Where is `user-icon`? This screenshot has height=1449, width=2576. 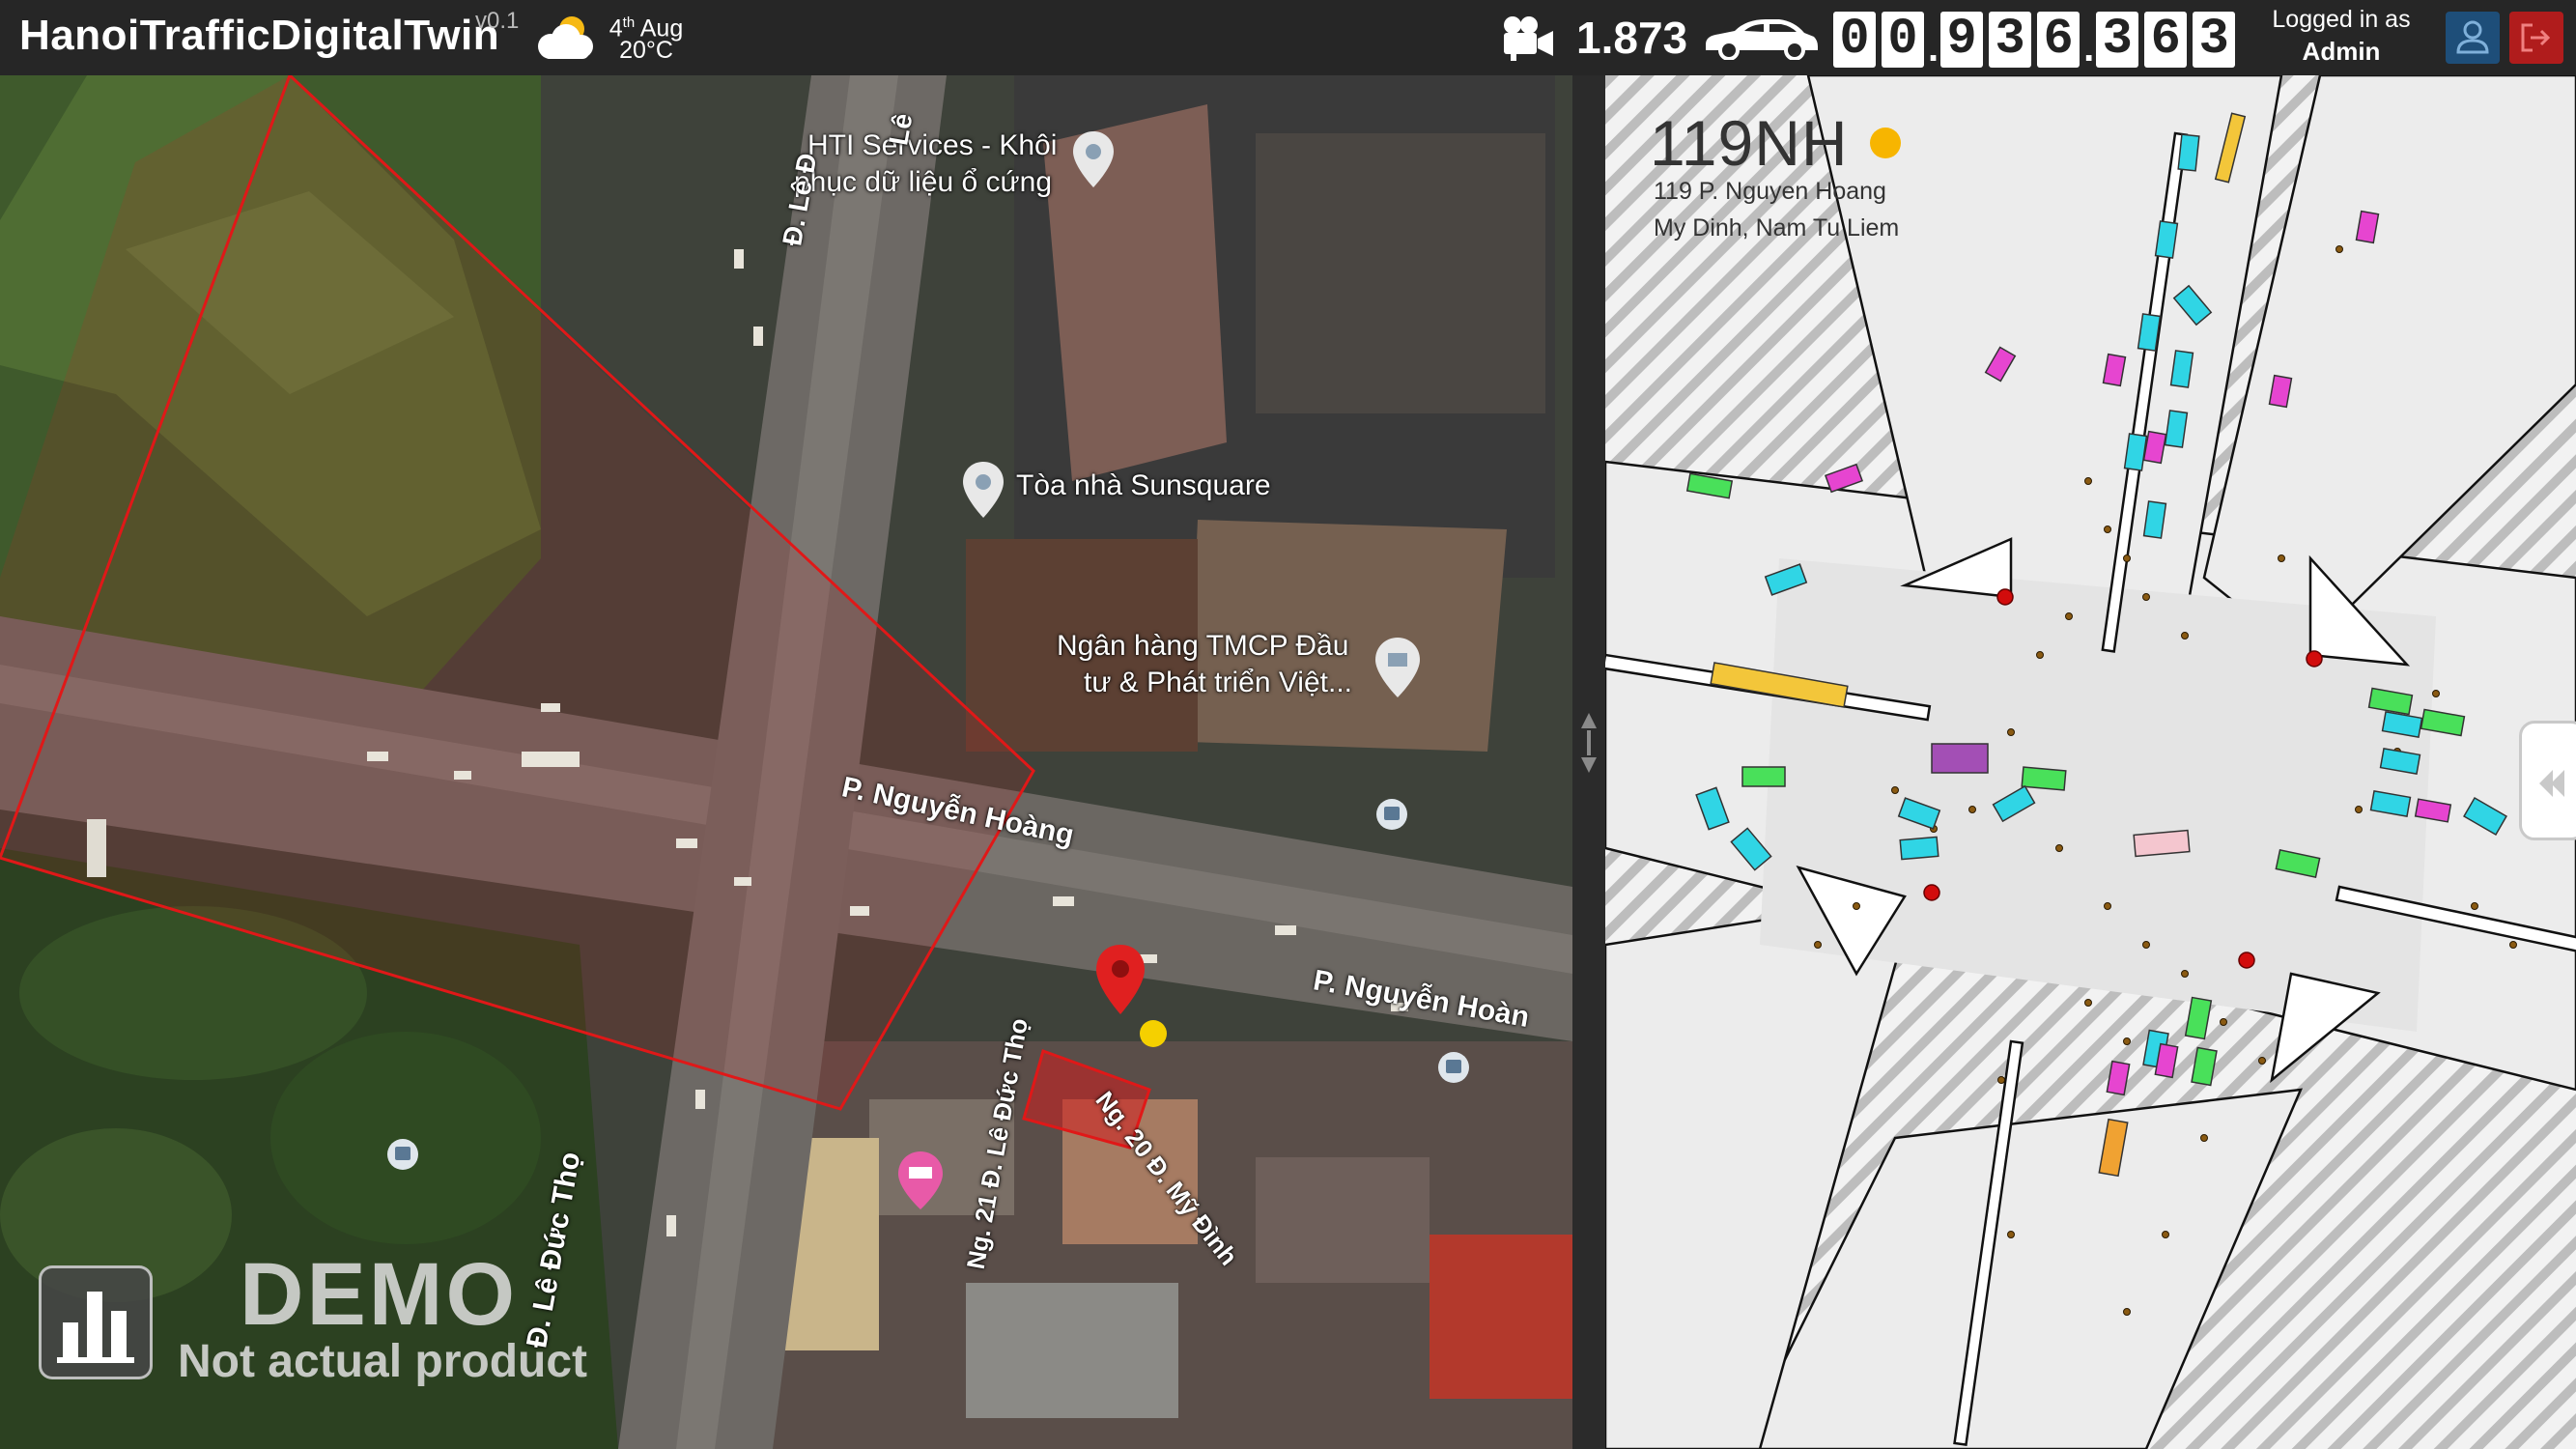 user-icon is located at coordinates (2472, 37).